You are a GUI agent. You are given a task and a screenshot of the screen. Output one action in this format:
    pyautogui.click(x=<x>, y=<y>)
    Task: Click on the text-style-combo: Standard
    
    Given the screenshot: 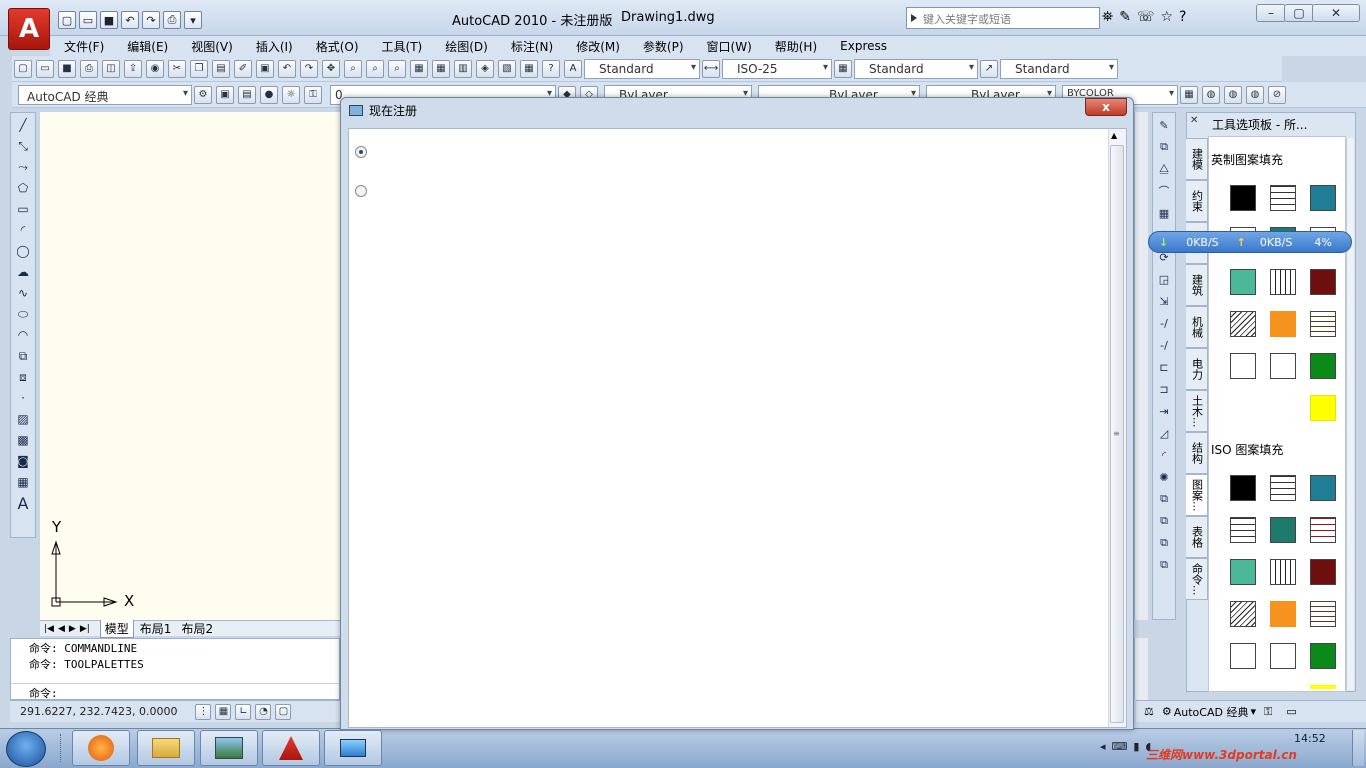 What is the action you would take?
    pyautogui.click(x=642, y=68)
    